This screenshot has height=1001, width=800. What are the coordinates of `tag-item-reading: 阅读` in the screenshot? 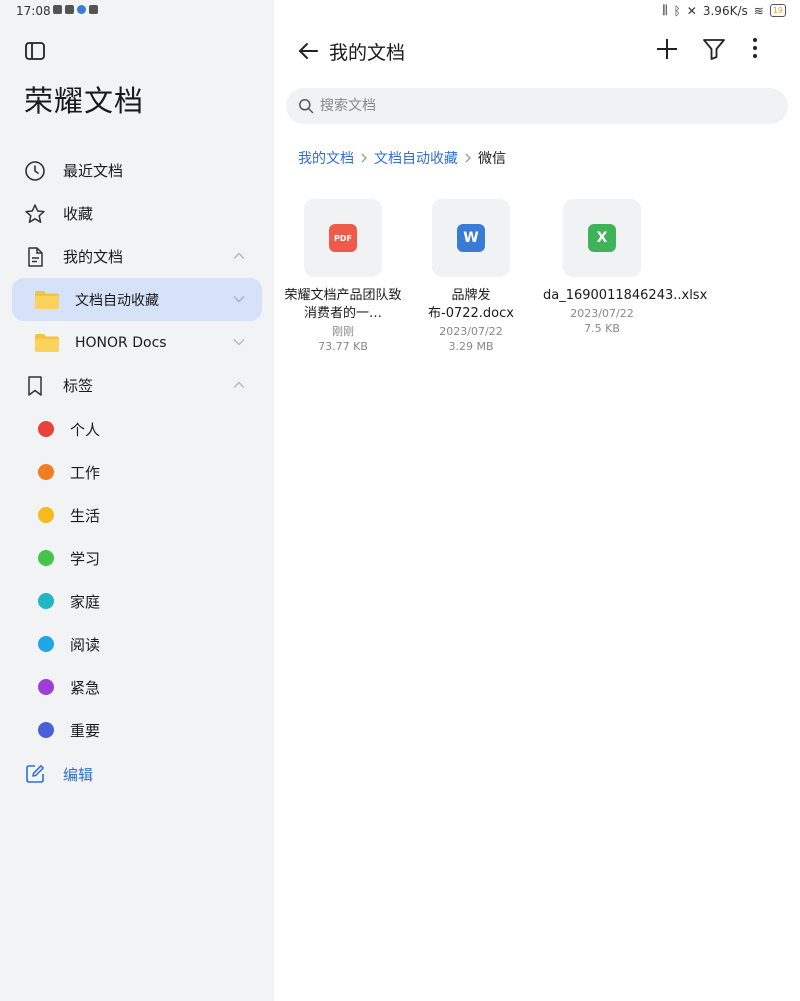 It's located at (137, 643).